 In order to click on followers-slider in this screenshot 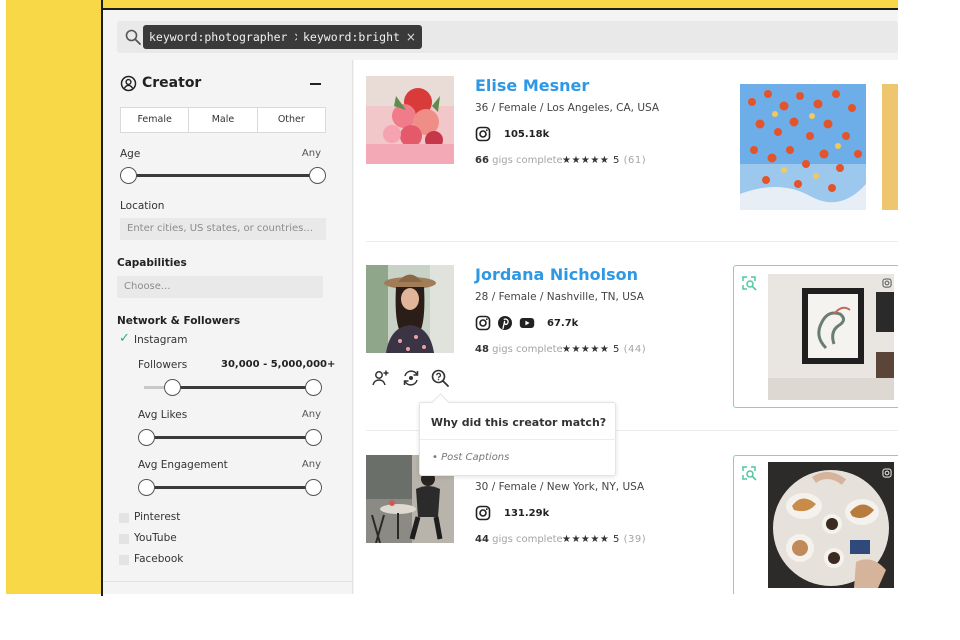, I will do `click(230, 388)`.